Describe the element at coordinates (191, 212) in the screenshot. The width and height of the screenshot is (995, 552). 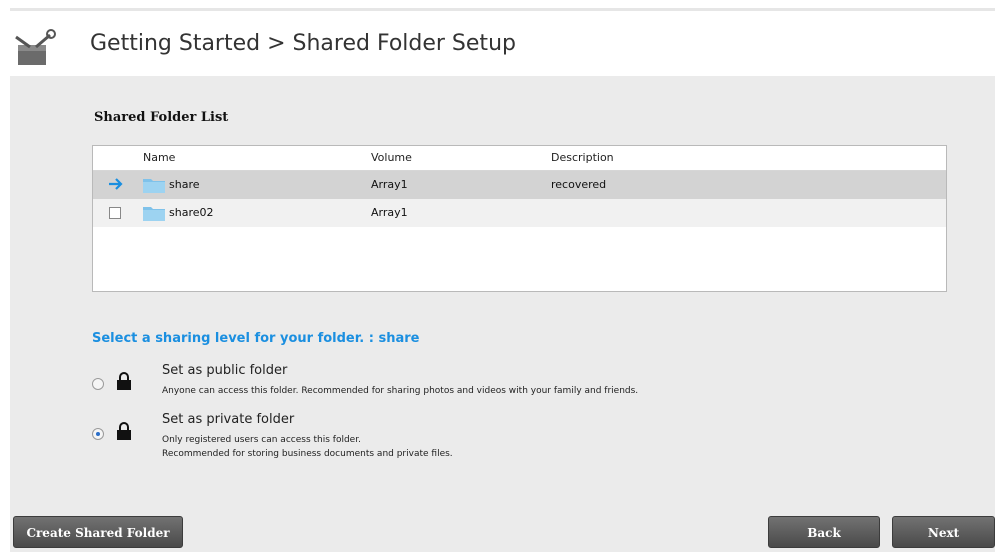
I see `folder-name: share02` at that location.